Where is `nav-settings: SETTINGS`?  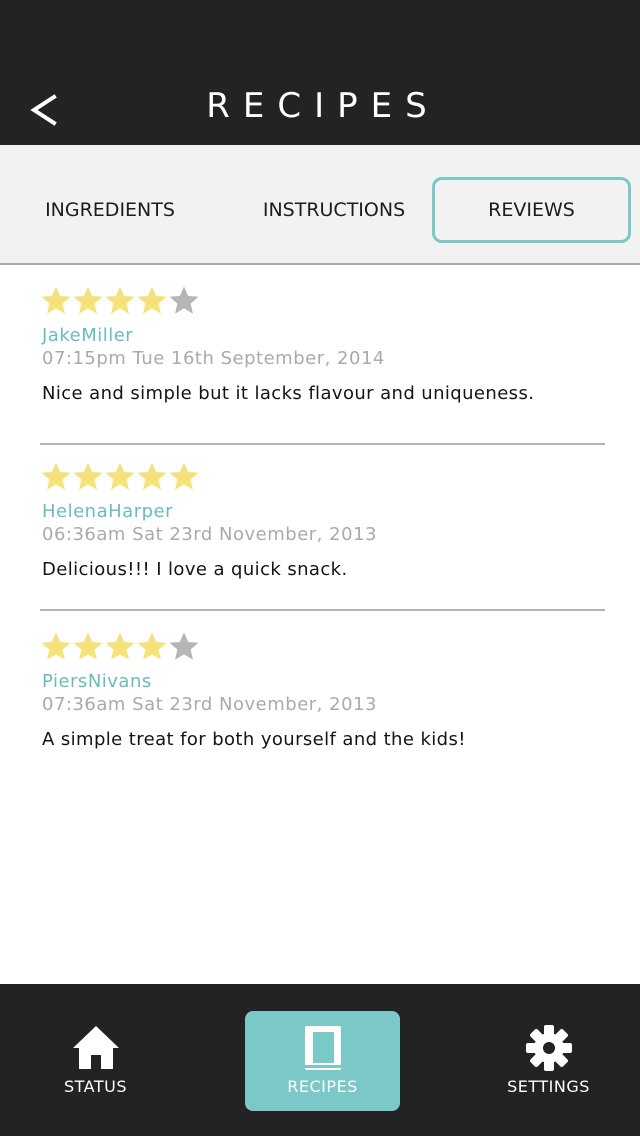 nav-settings: SETTINGS is located at coordinates (548, 1061).